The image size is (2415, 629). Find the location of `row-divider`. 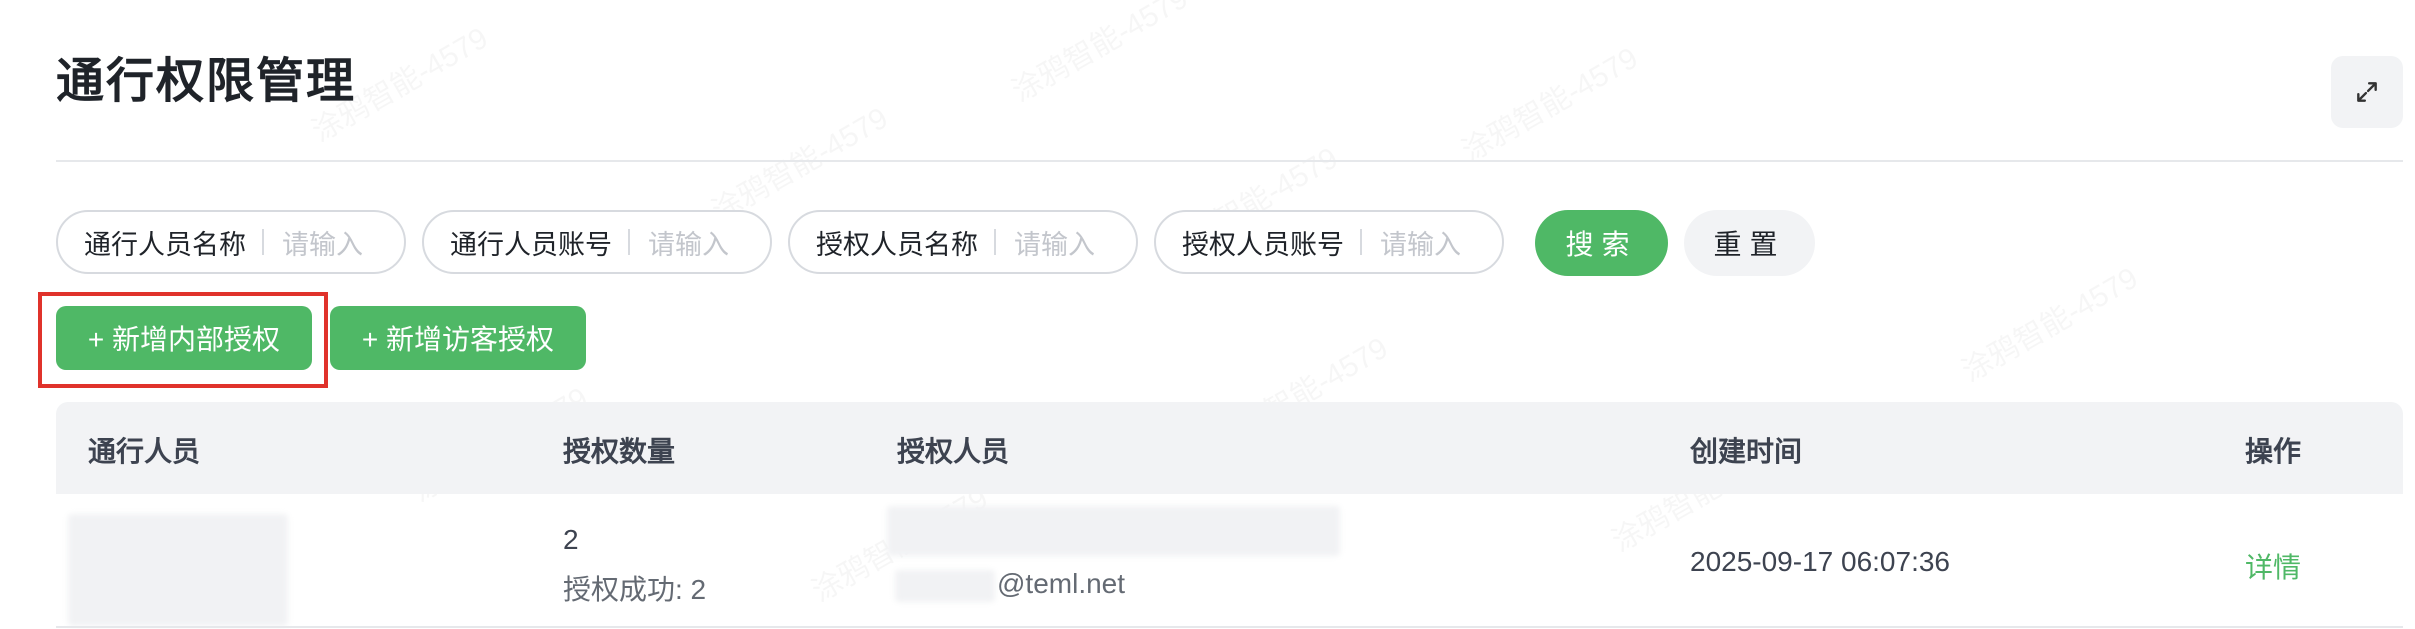

row-divider is located at coordinates (1229, 627).